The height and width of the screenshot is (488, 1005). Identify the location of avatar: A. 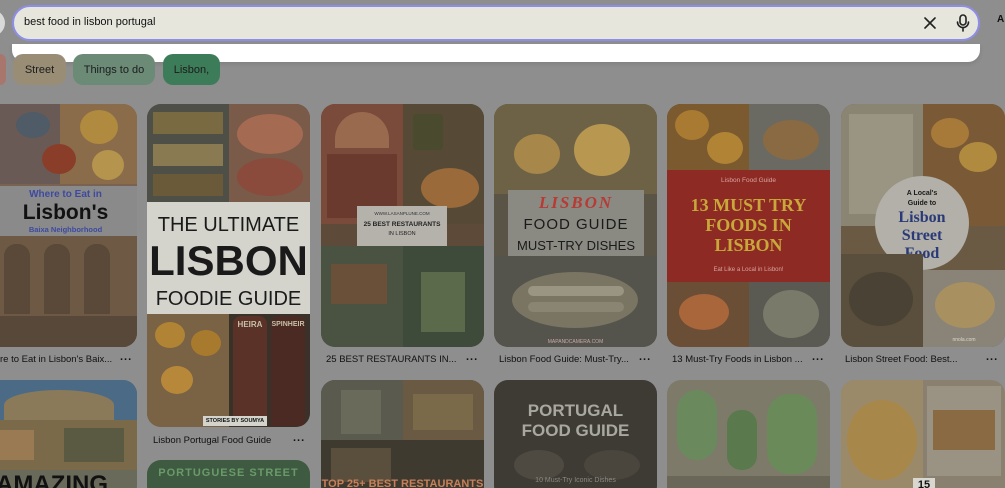
(1000, 19).